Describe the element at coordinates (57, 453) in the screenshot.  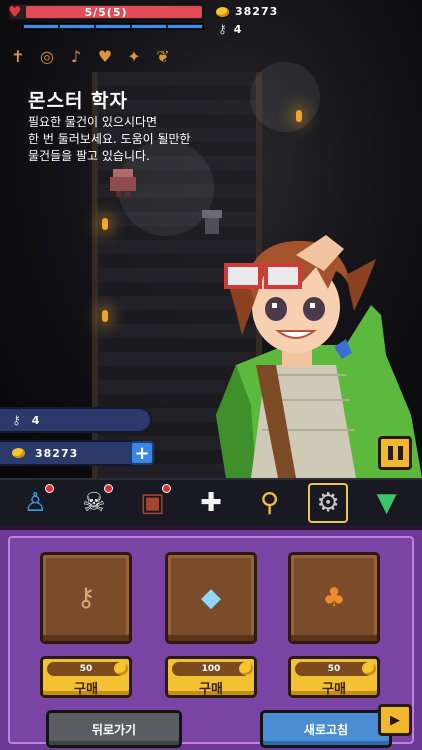
I see `gold-pill-amount: 38273` at that location.